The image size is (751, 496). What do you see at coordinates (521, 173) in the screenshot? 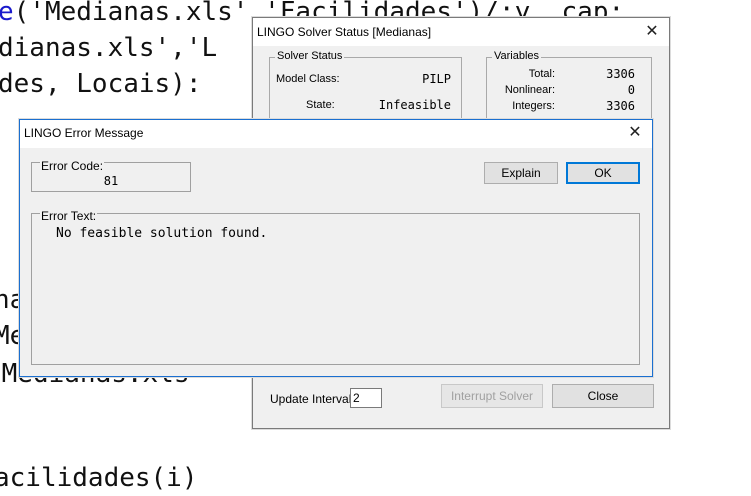
I see `explain-button: Explain` at bounding box center [521, 173].